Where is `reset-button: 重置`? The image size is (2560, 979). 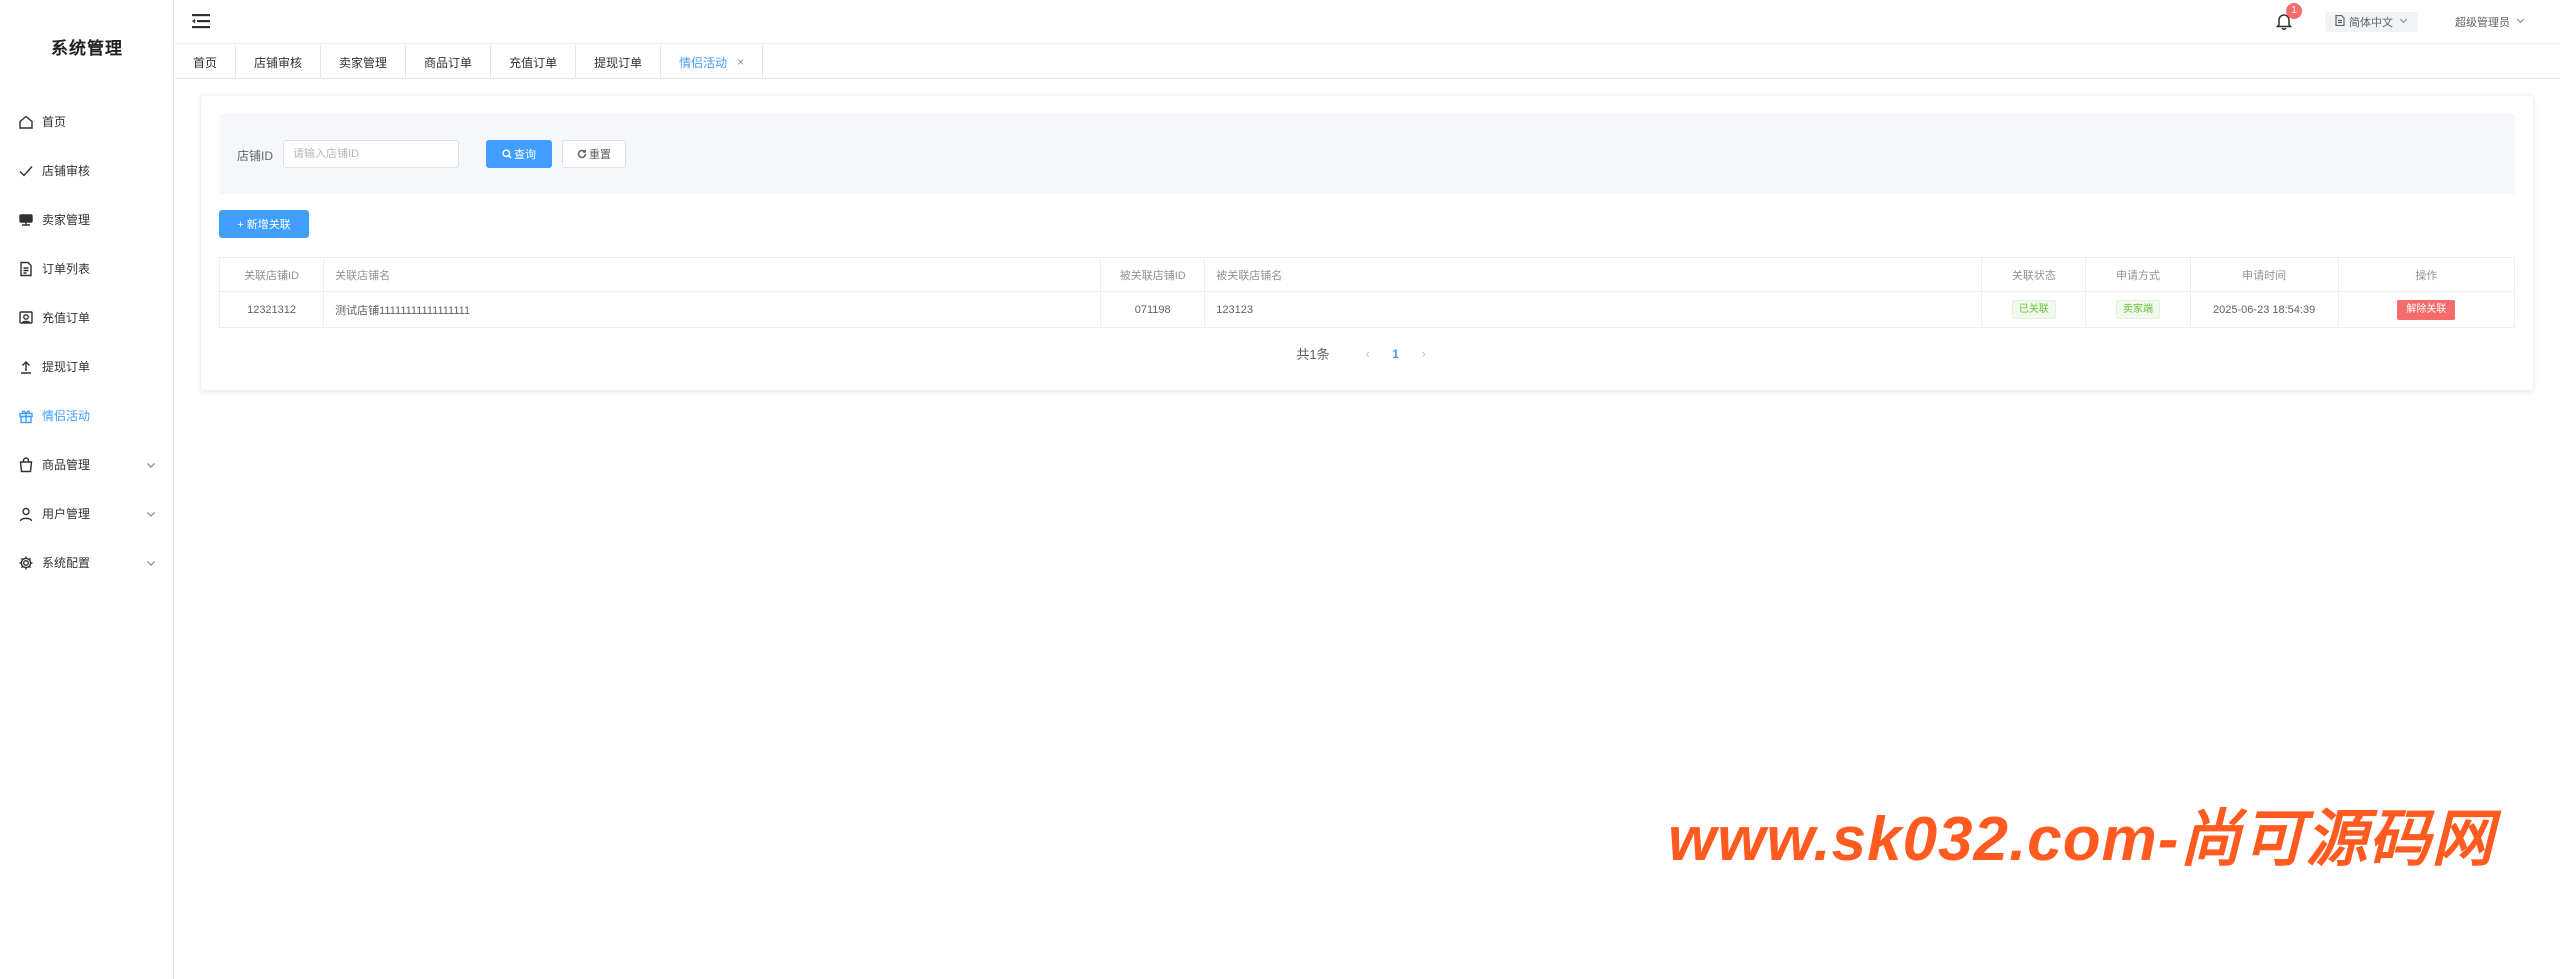 reset-button: 重置 is located at coordinates (594, 154).